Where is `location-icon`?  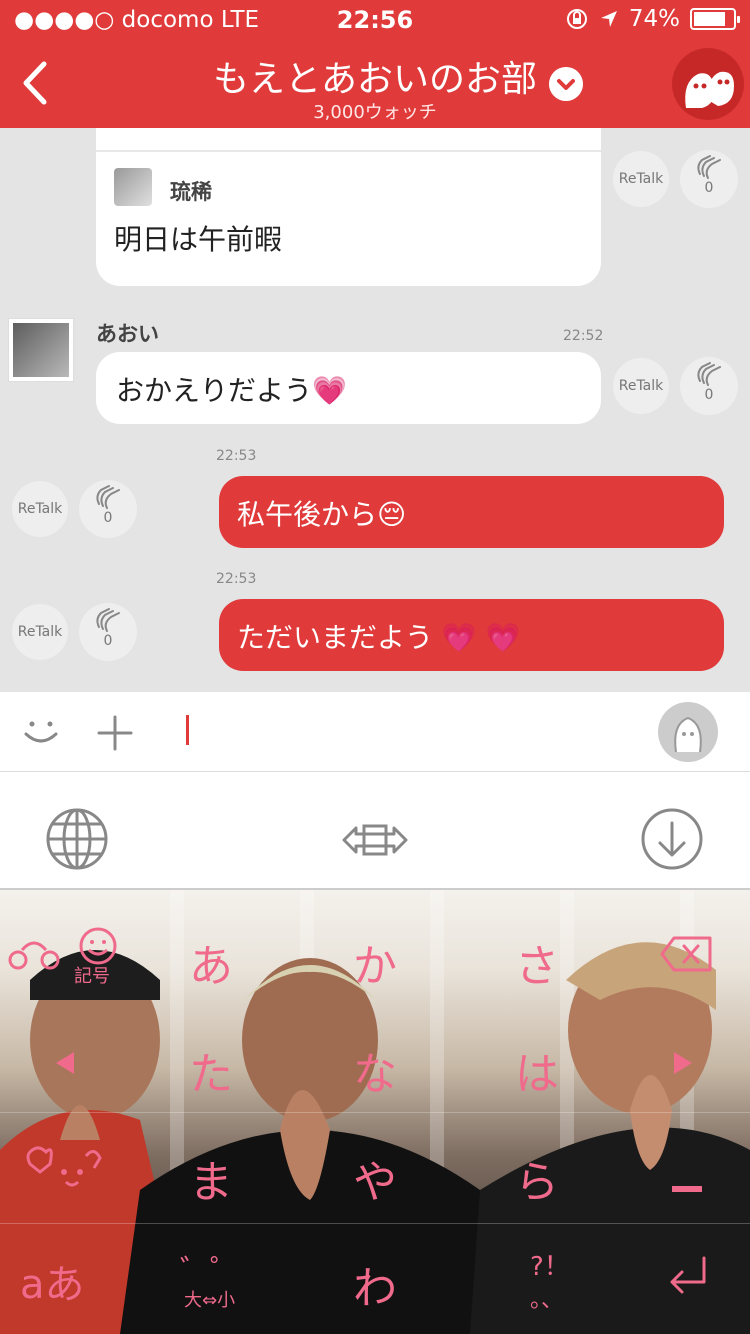
location-icon is located at coordinates (608, 19).